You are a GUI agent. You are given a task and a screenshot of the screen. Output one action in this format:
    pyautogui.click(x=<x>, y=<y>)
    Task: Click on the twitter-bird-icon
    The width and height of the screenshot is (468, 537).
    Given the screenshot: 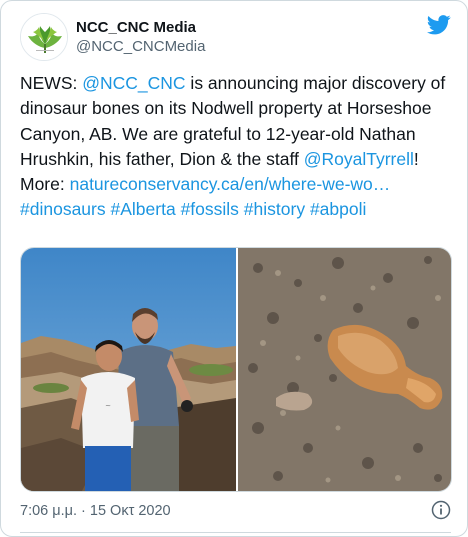 What is the action you would take?
    pyautogui.click(x=439, y=25)
    